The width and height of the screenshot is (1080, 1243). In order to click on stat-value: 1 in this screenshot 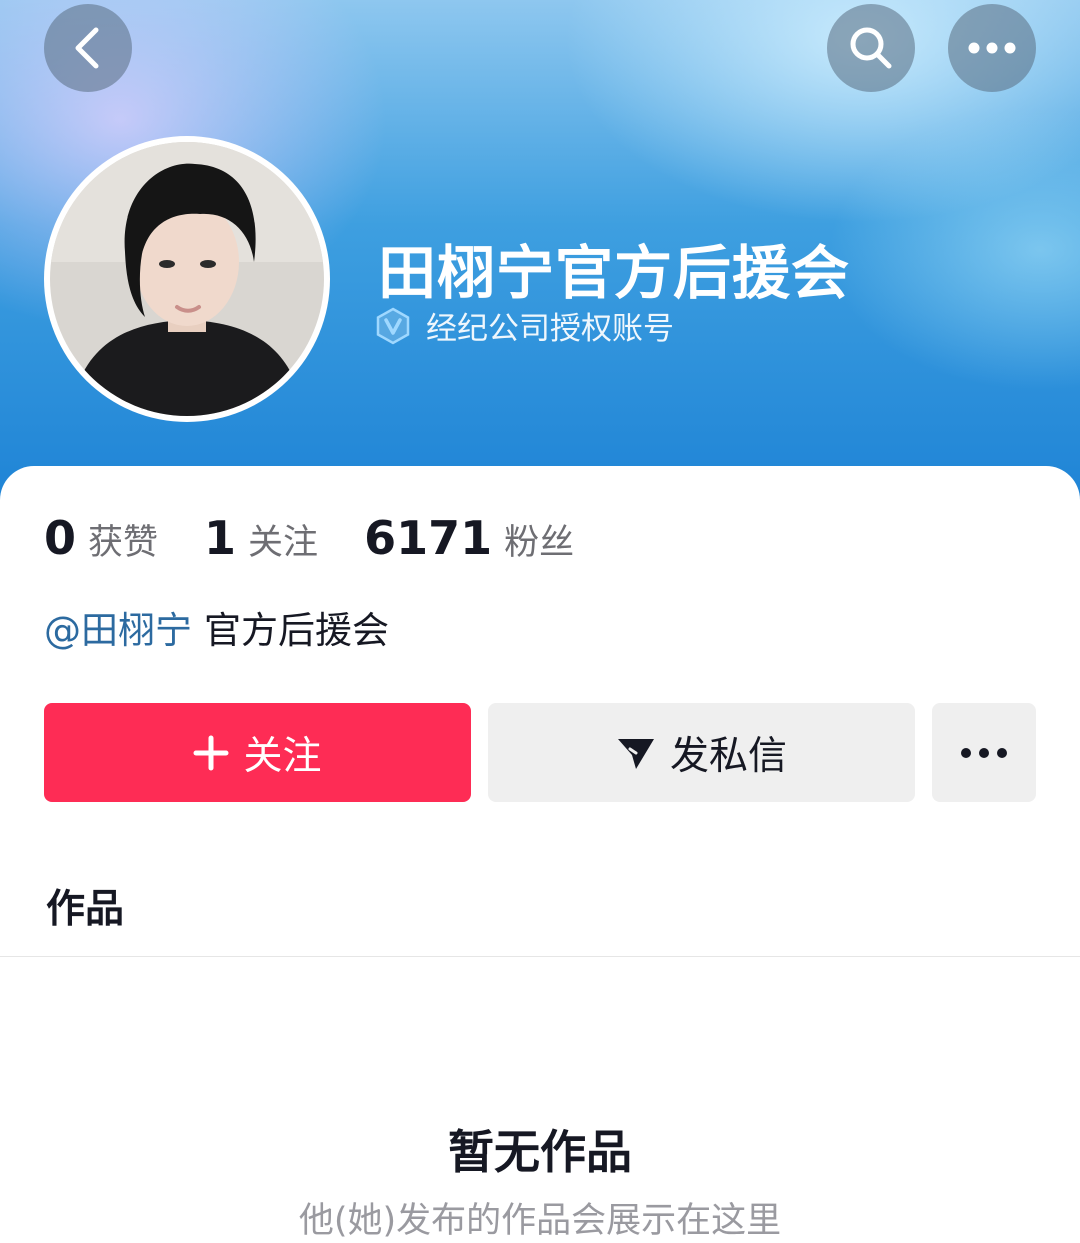, I will do `click(220, 538)`.